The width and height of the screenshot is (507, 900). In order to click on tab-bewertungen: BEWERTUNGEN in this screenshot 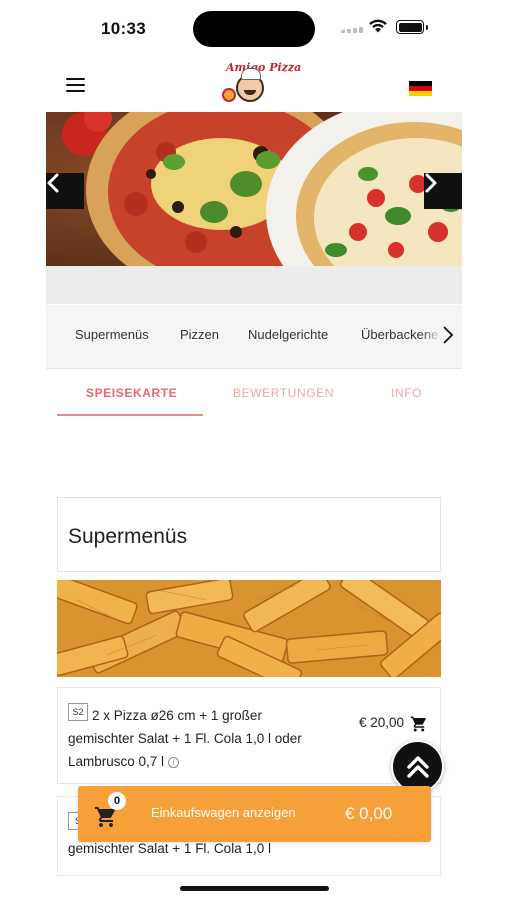, I will do `click(283, 393)`.